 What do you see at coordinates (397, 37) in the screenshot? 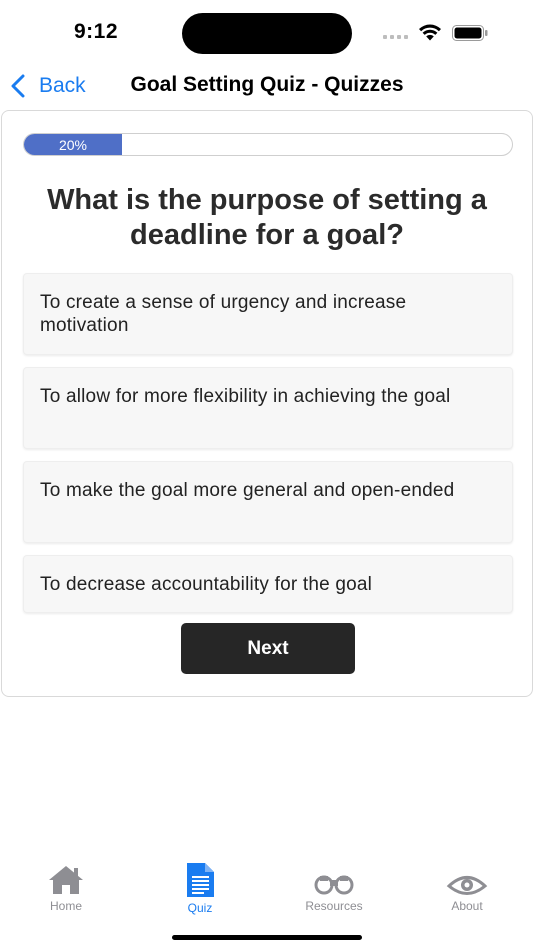
I see `cellular-signal-icon` at bounding box center [397, 37].